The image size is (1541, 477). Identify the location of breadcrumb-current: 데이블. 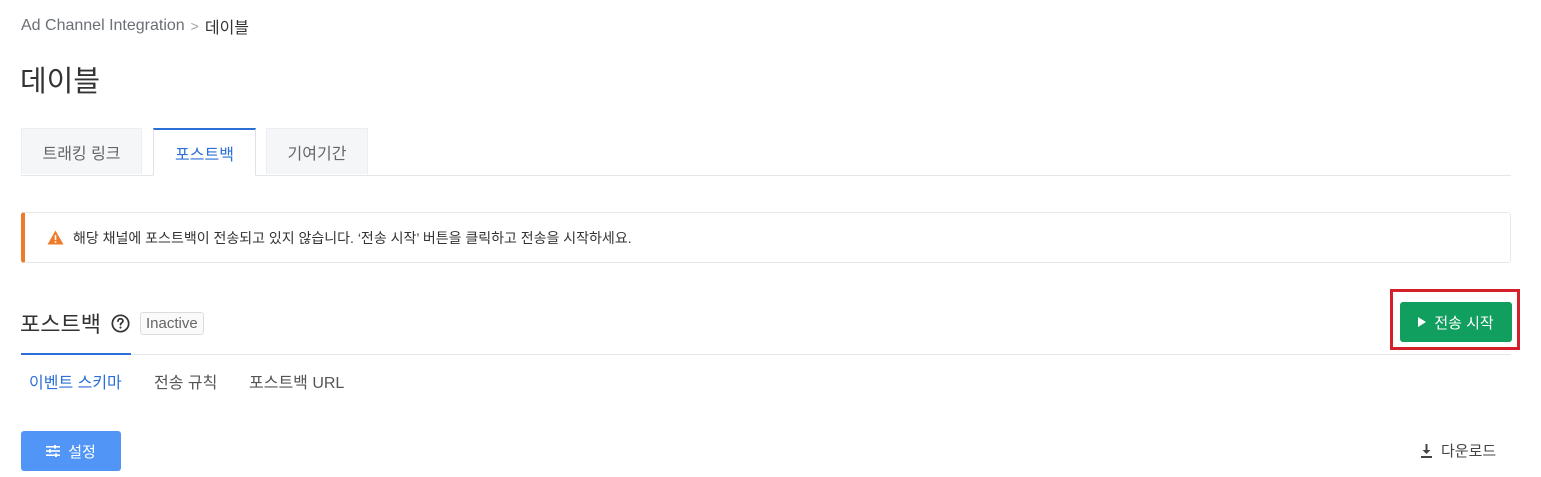
(227, 28).